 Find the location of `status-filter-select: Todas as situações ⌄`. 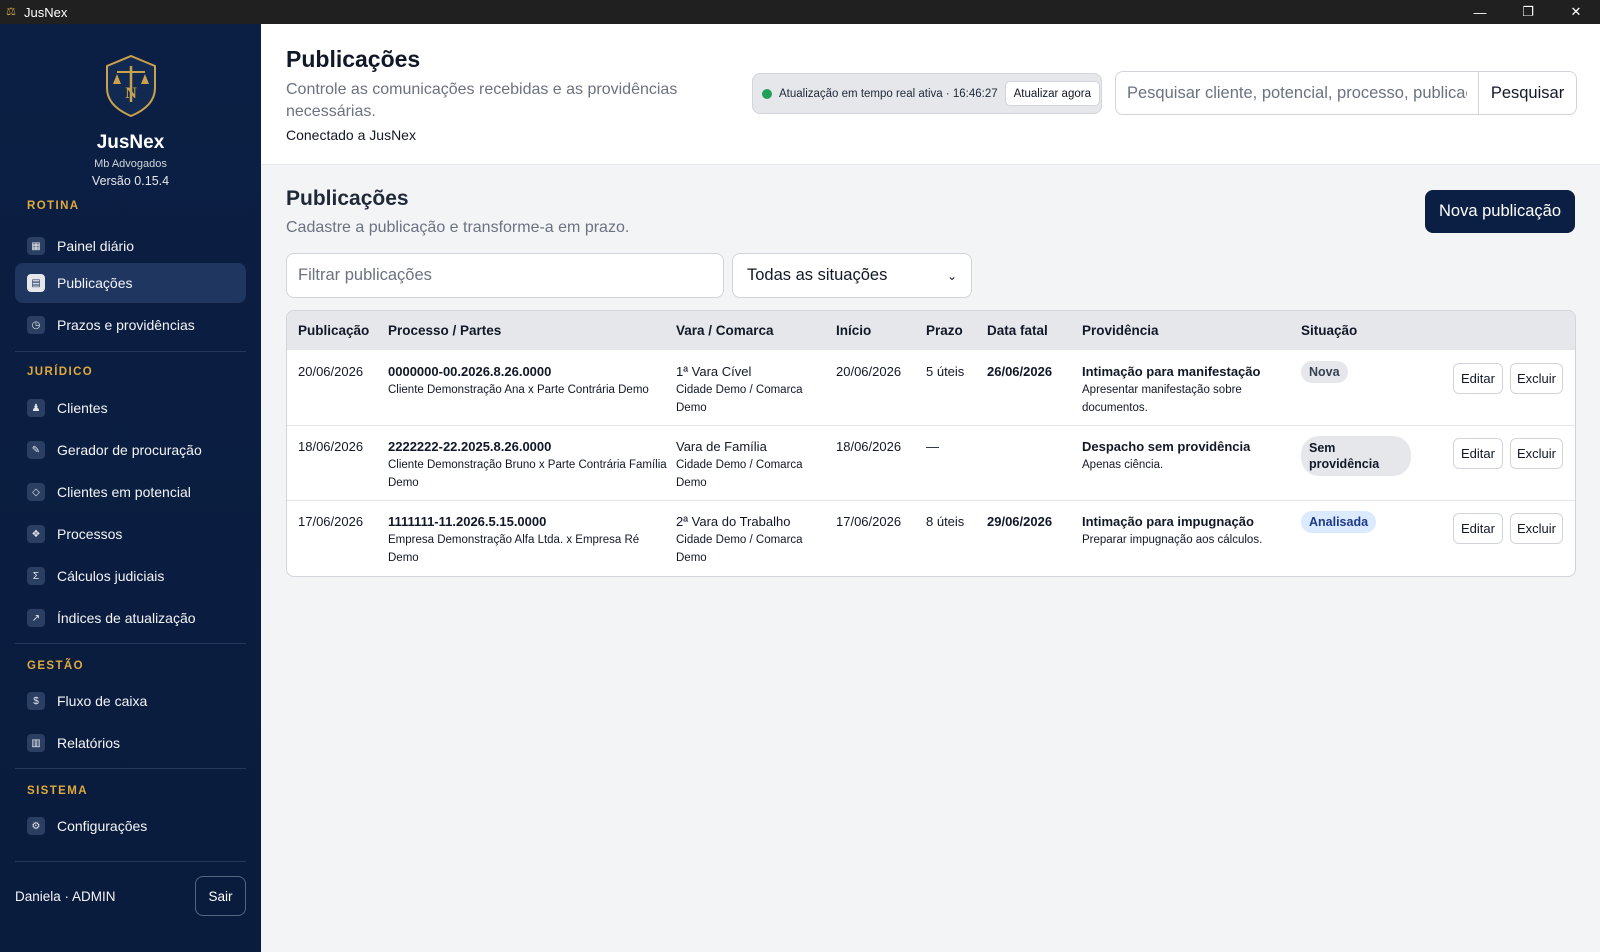

status-filter-select: Todas as situações ⌄ is located at coordinates (852, 275).